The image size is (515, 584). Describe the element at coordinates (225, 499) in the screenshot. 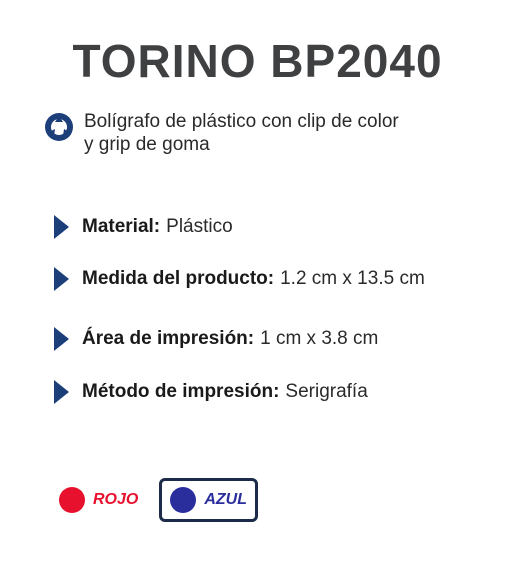

I see `color-label: AZUL` at that location.